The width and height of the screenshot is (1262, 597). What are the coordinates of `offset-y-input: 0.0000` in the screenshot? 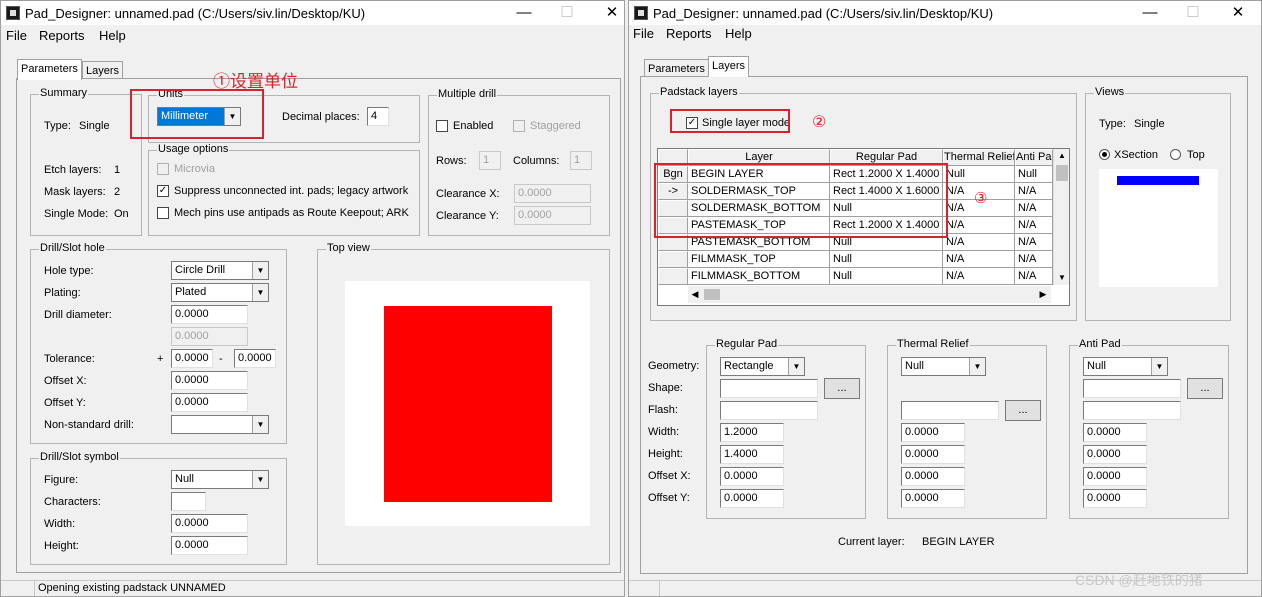 It's located at (209, 402).